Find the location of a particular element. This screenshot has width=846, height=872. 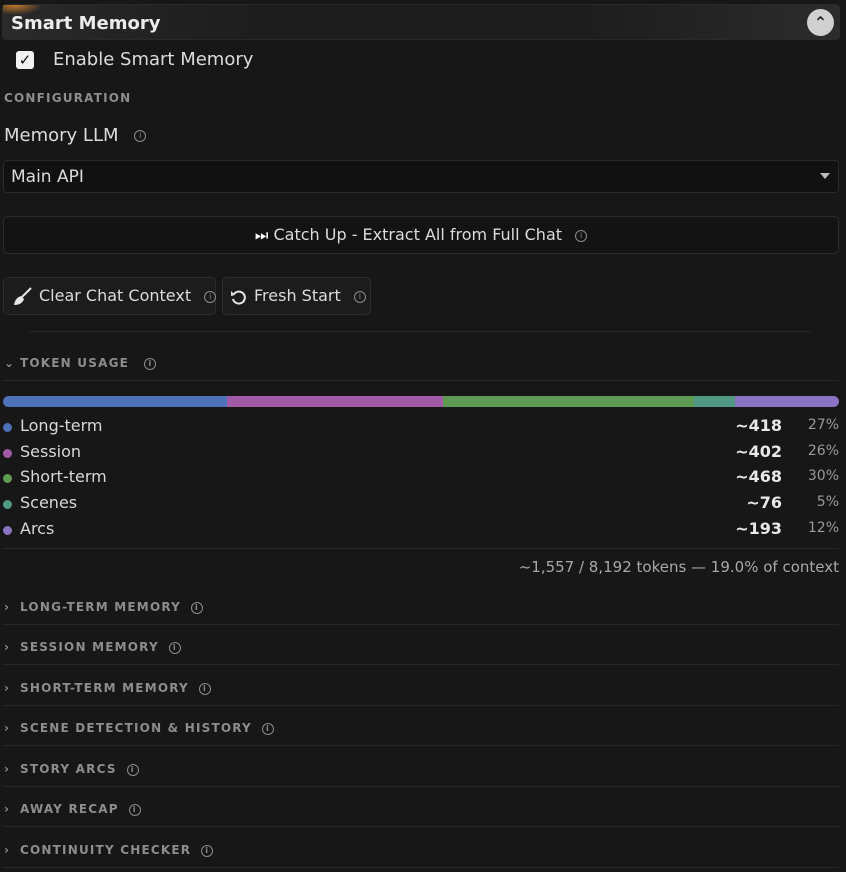

header-title: Smart Memory is located at coordinates (86, 23).